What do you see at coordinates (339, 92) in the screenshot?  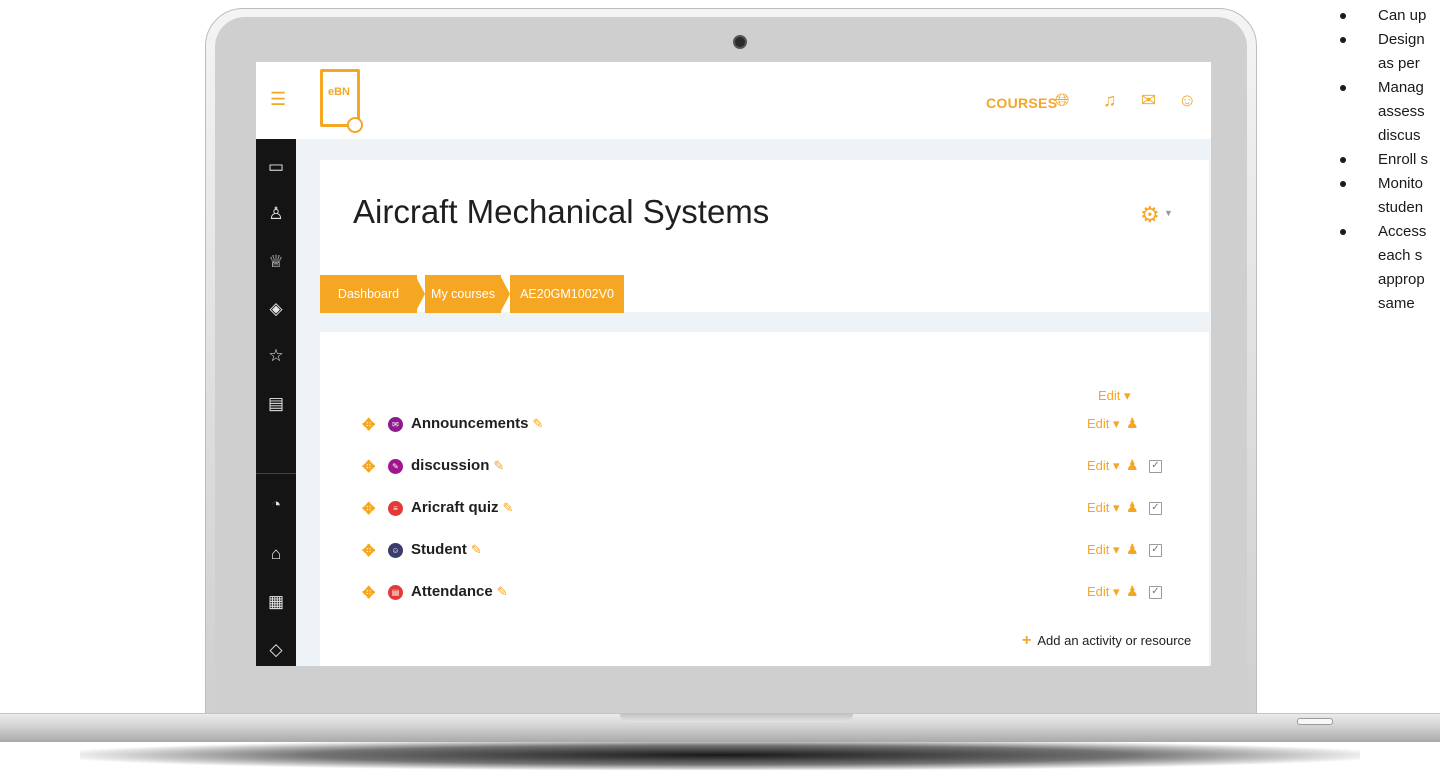 I see `logo-text: eBN` at bounding box center [339, 92].